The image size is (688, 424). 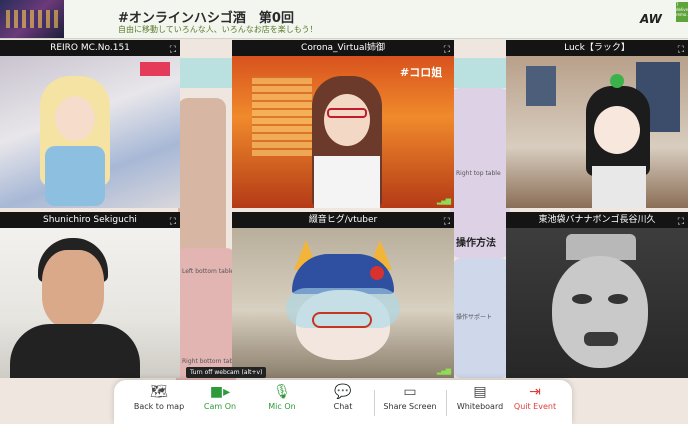 I want to click on mic-label: Mic On, so click(x=282, y=406).